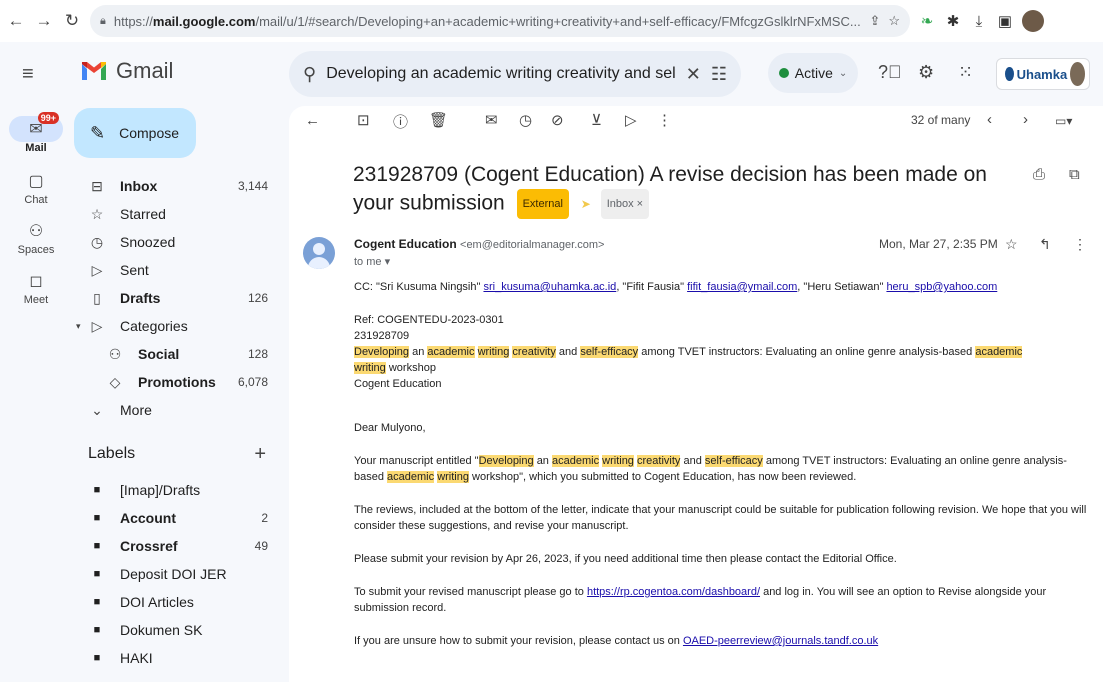 The height and width of the screenshot is (682, 1103). What do you see at coordinates (620, 204) in the screenshot?
I see `inbox-chip-label: Inbox` at bounding box center [620, 204].